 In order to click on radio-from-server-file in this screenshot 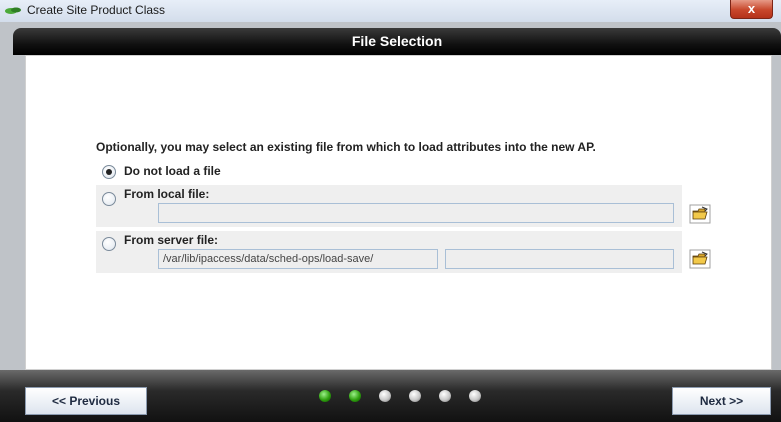, I will do `click(109, 244)`.